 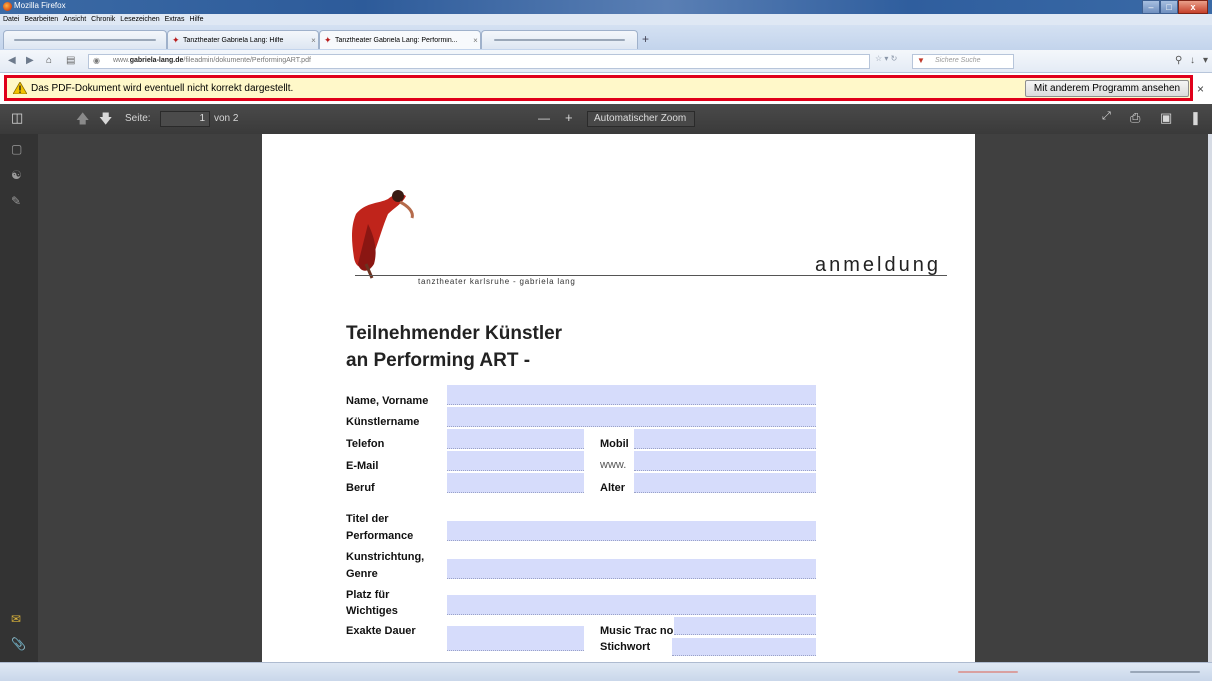 I want to click on zoom-in-button: +, so click(x=569, y=117).